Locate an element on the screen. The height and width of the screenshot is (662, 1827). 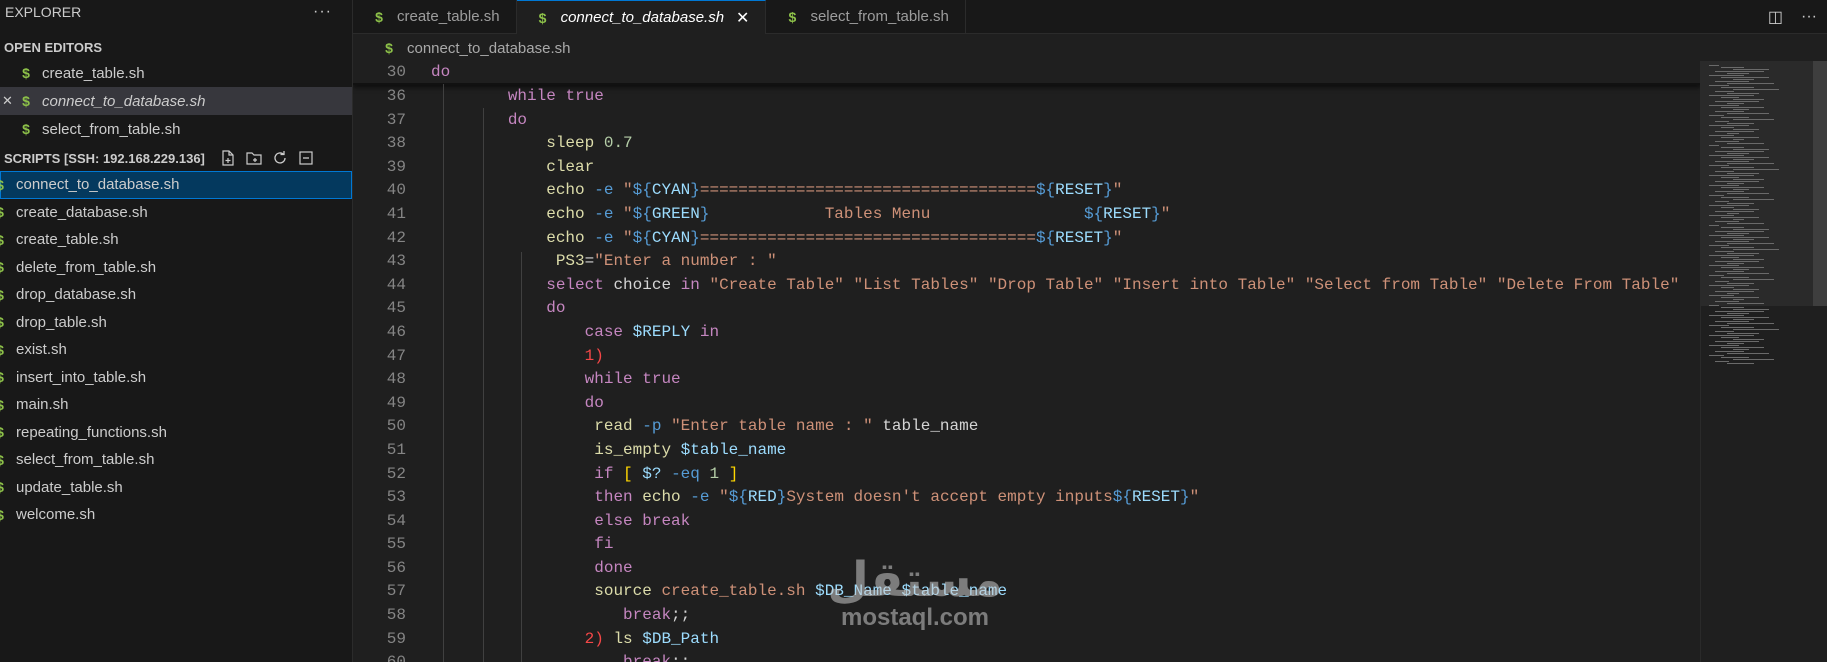
line-number: 36 is located at coordinates (396, 96).